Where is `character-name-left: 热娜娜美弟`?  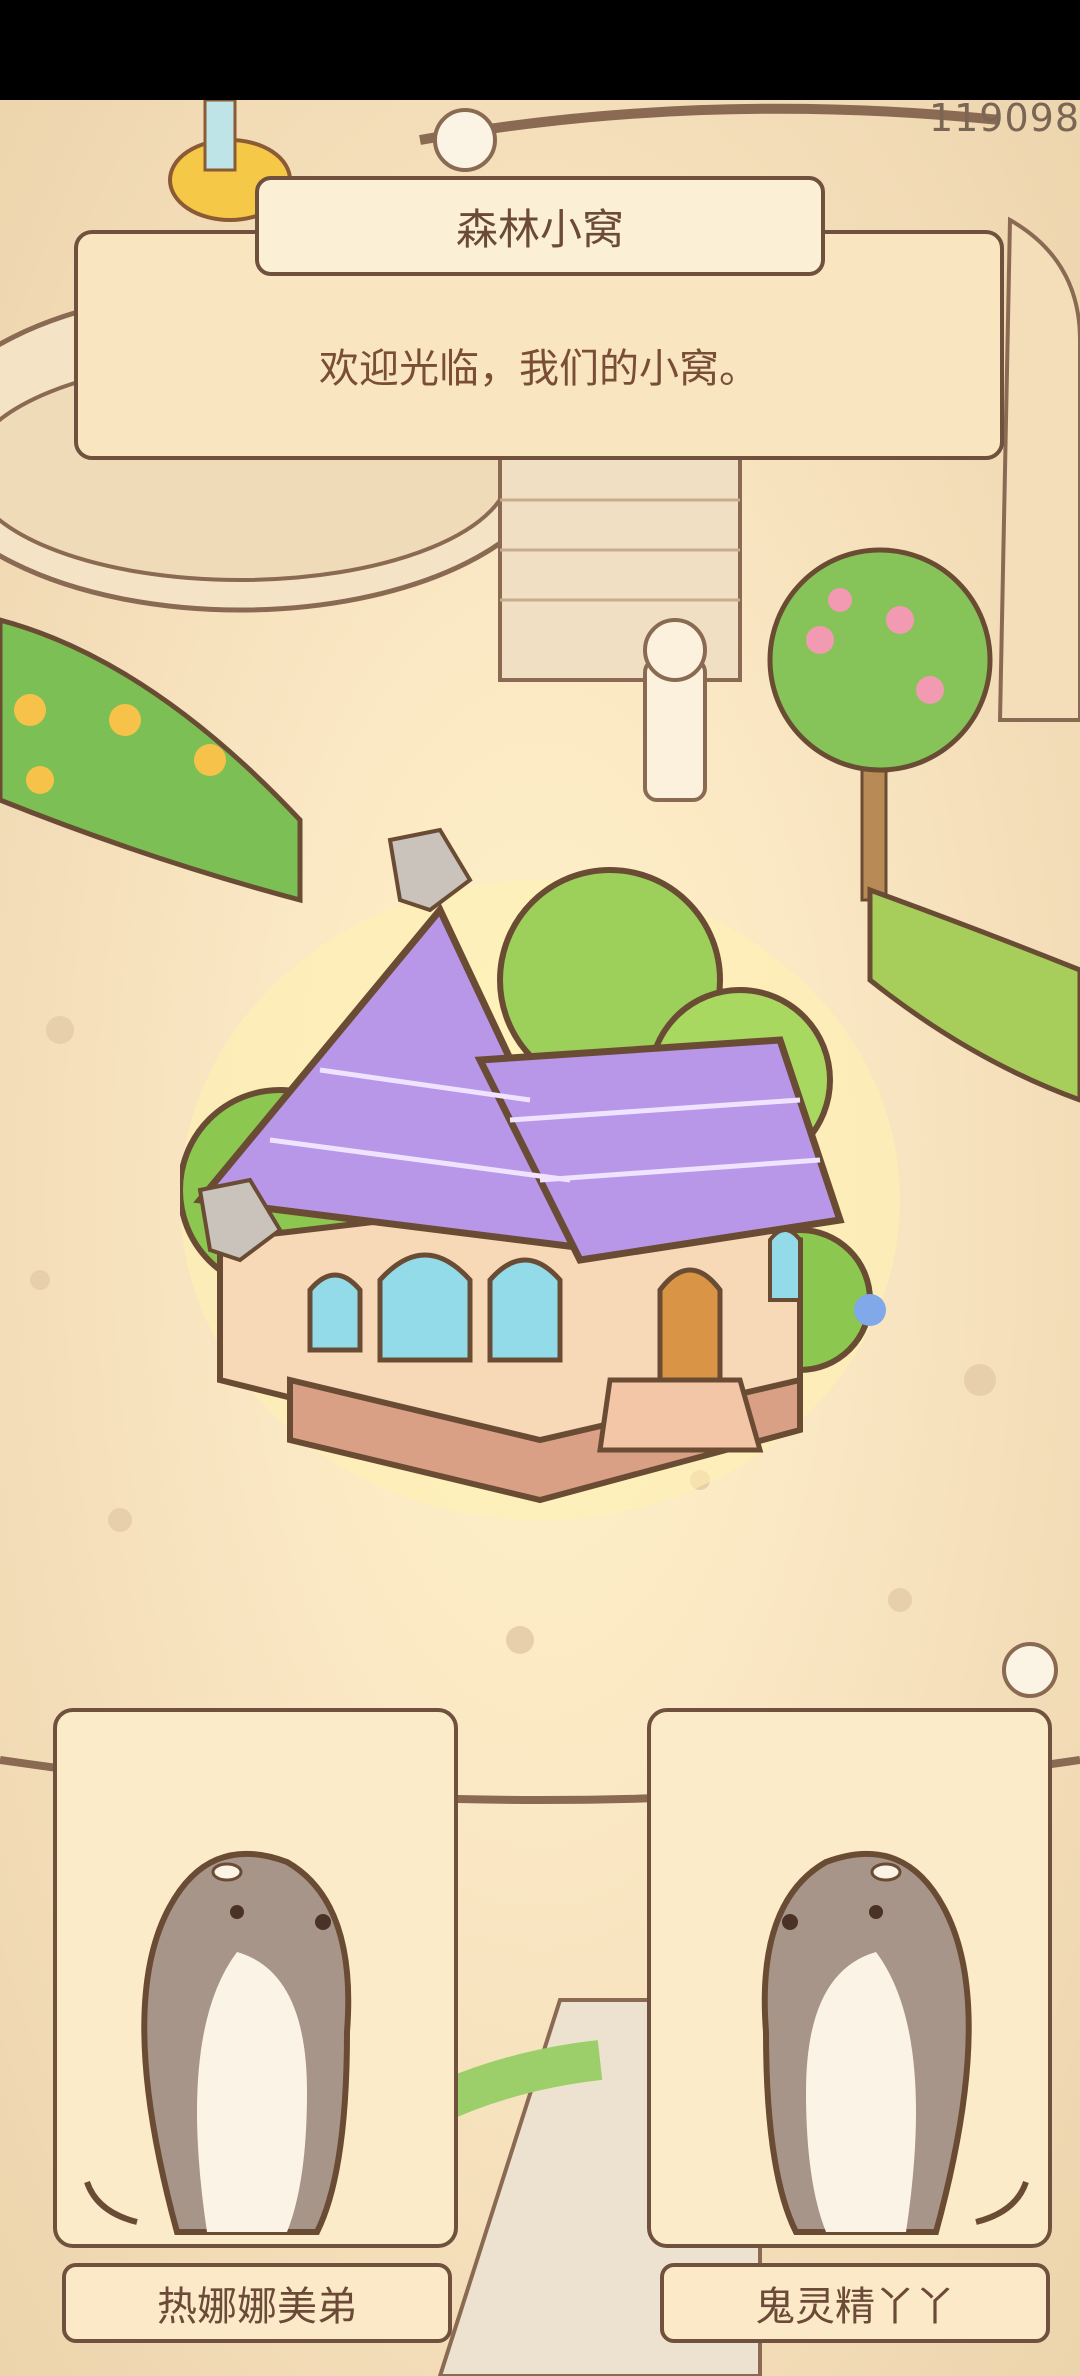
character-name-left: 热娜娜美弟 is located at coordinates (257, 2303).